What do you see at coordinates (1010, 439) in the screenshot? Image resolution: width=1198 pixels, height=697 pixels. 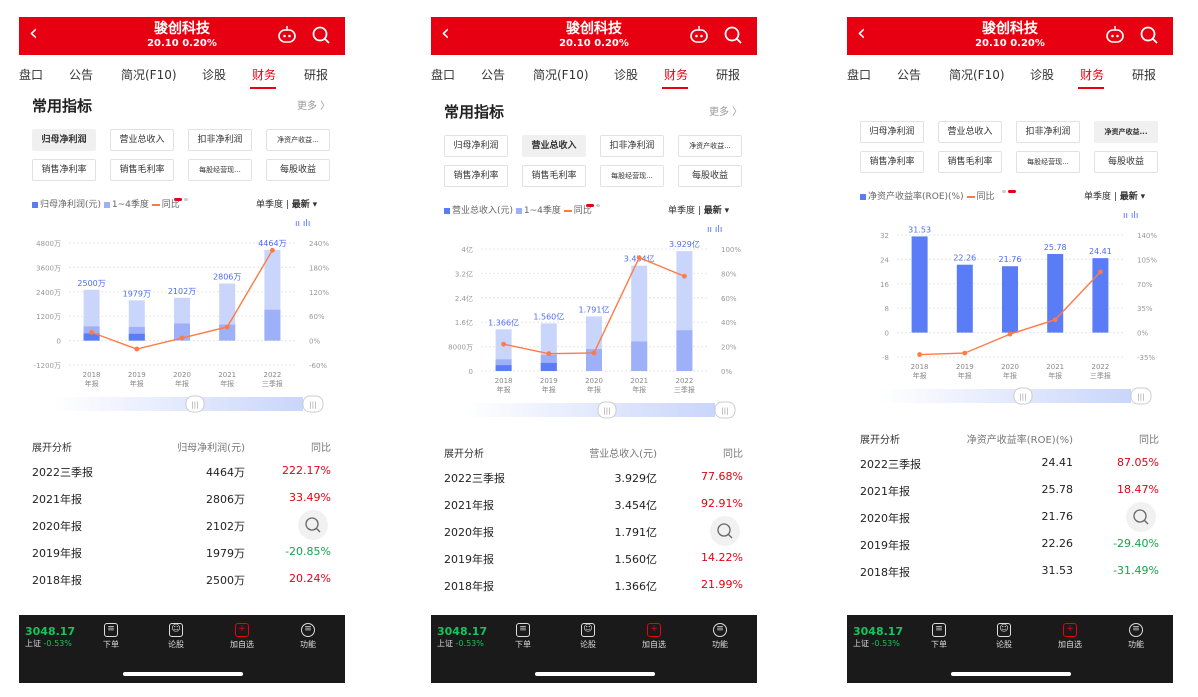 I see `table-header: 展开分析 净资产收益率(ROE)(%) 同比` at bounding box center [1010, 439].